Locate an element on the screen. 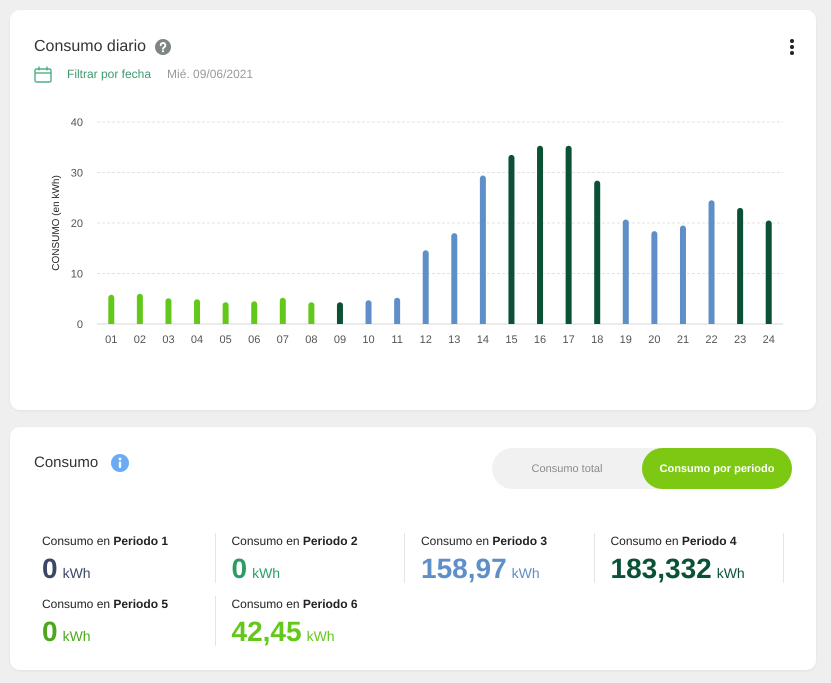  x-tick-label: 04 is located at coordinates (197, 340).